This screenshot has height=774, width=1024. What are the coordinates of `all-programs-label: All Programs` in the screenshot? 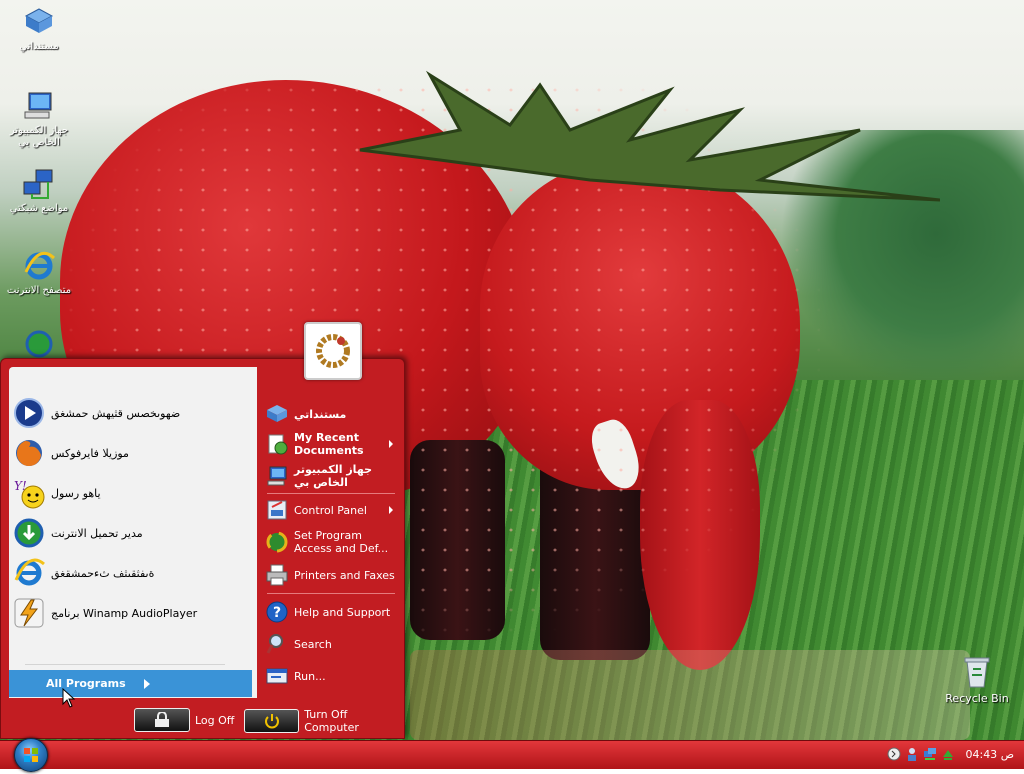 It's located at (86, 683).